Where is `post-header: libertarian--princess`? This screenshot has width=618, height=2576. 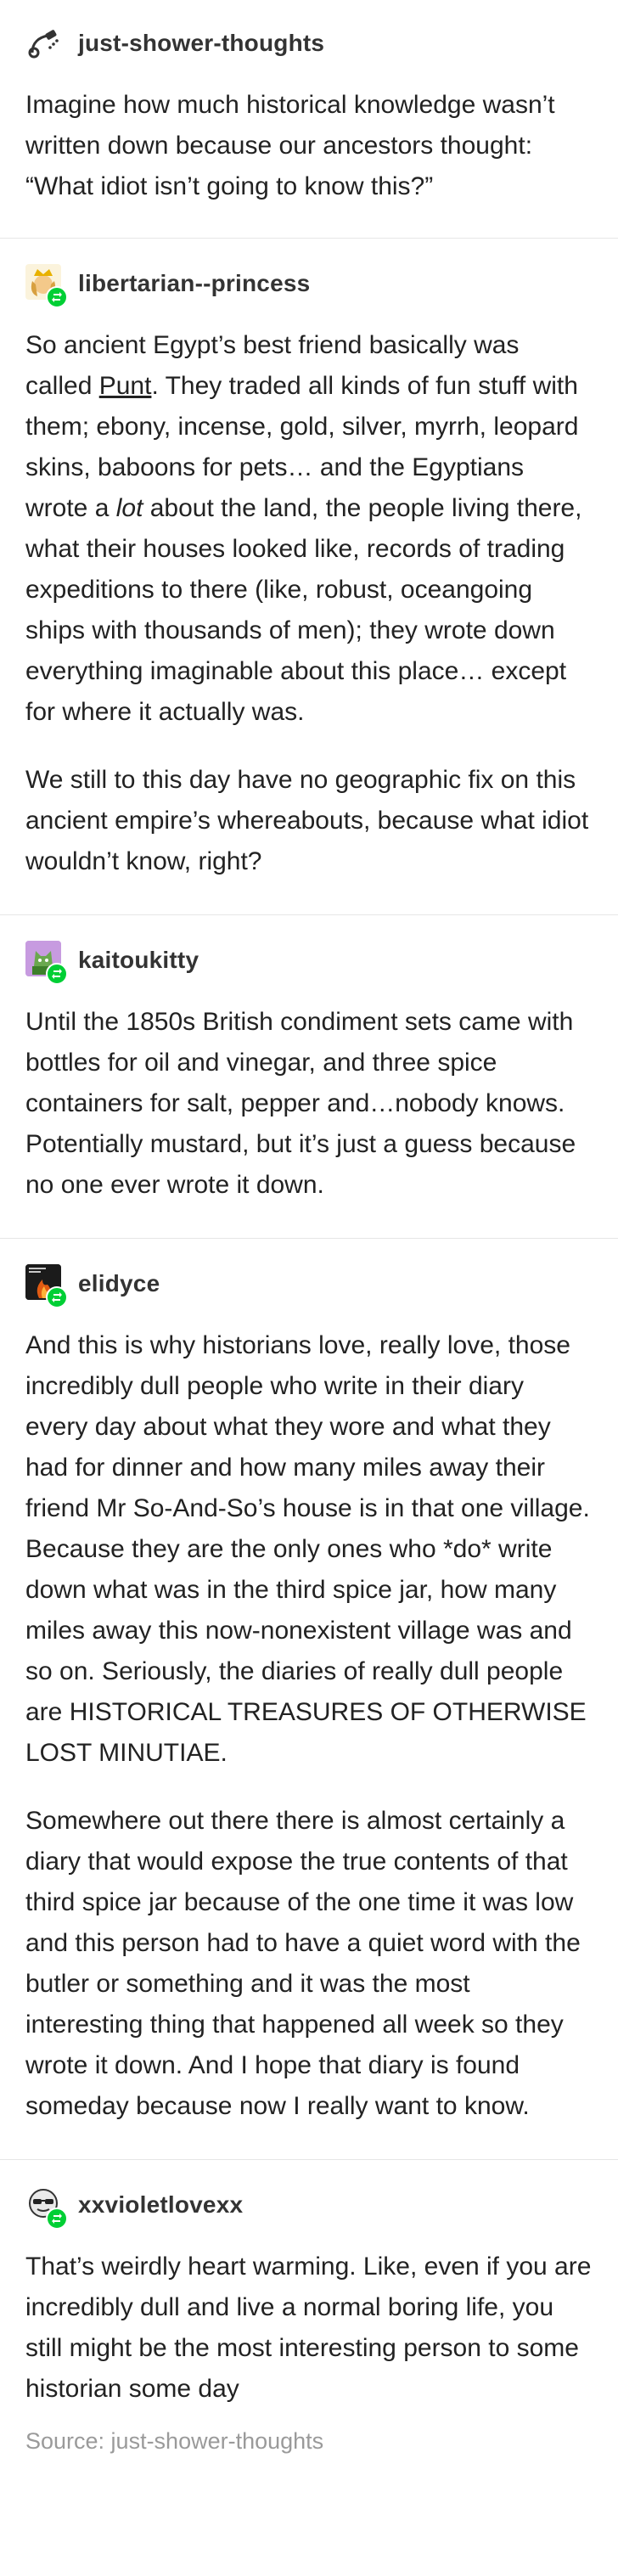
post-header: libertarian--princess is located at coordinates (309, 286).